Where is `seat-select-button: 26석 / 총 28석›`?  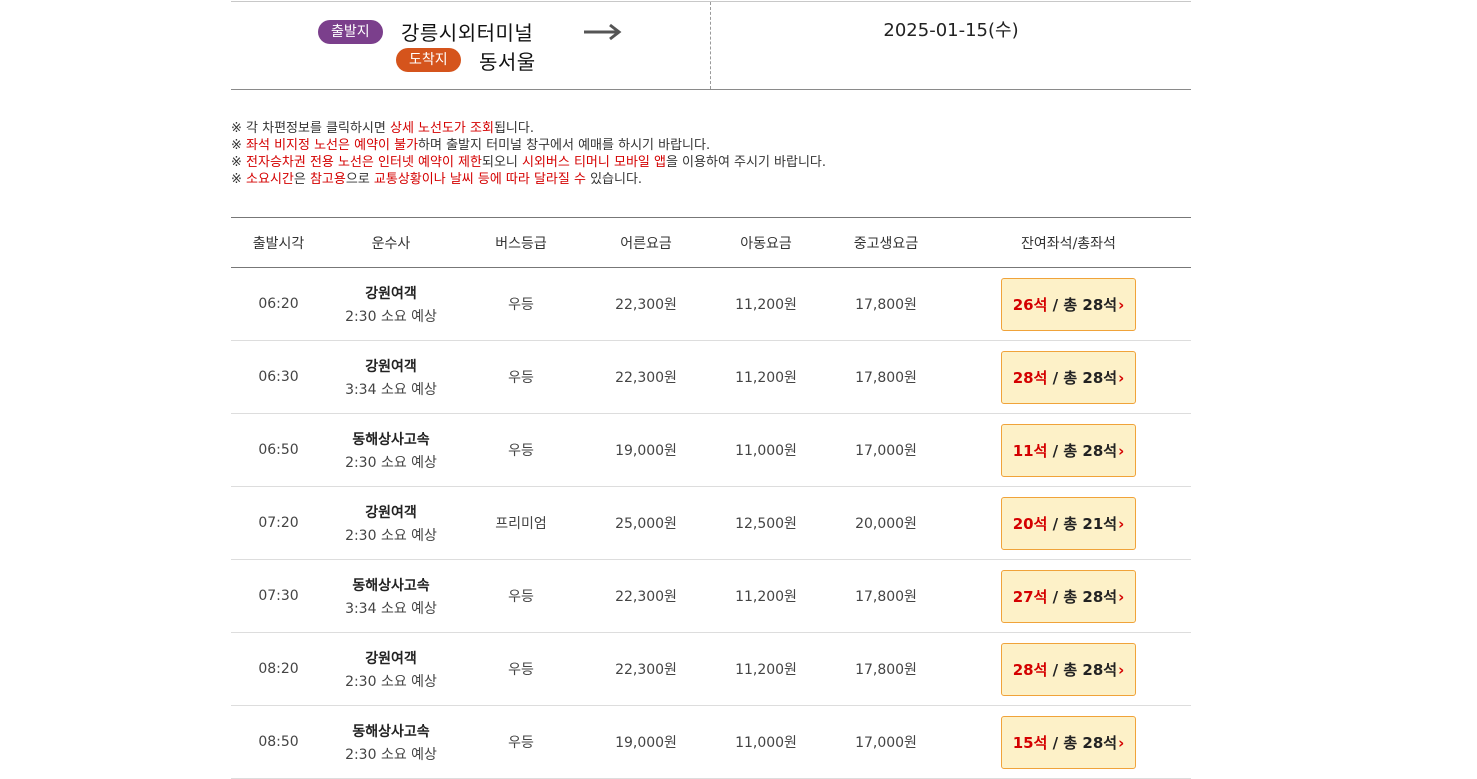 seat-select-button: 26석 / 총 28석› is located at coordinates (1068, 304).